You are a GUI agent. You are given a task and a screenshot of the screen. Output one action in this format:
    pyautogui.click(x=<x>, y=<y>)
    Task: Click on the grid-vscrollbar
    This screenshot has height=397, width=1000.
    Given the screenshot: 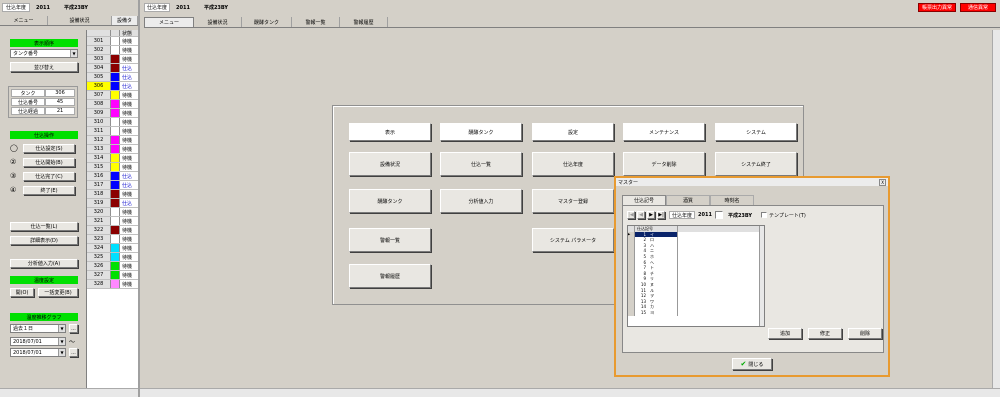 What is the action you would take?
    pyautogui.click(x=761, y=276)
    